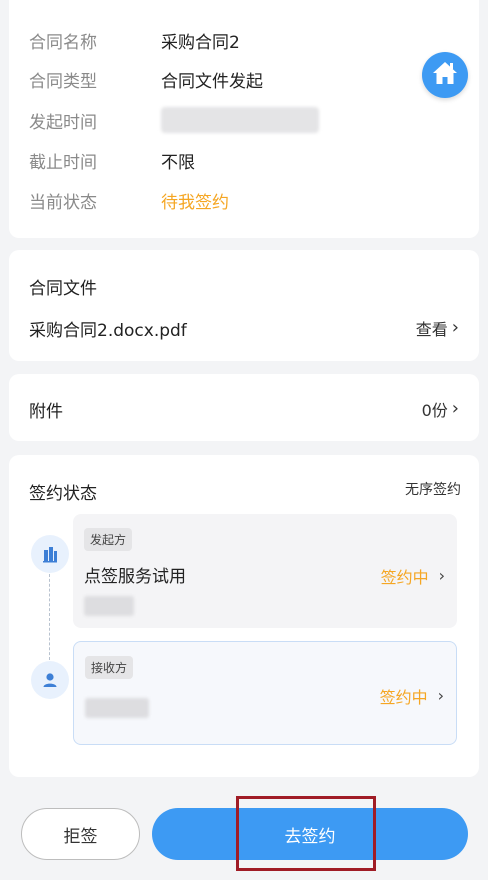 The image size is (488, 880). I want to click on status-value: 待我签约, so click(195, 202).